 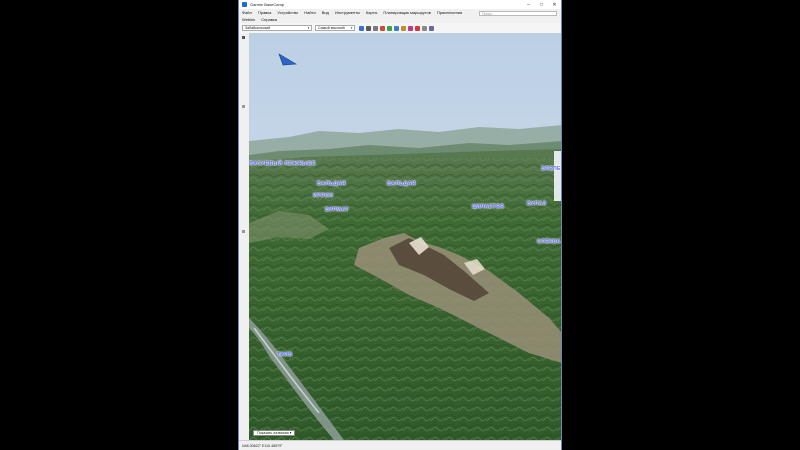 I want to click on settings-icon, so click(x=431, y=28).